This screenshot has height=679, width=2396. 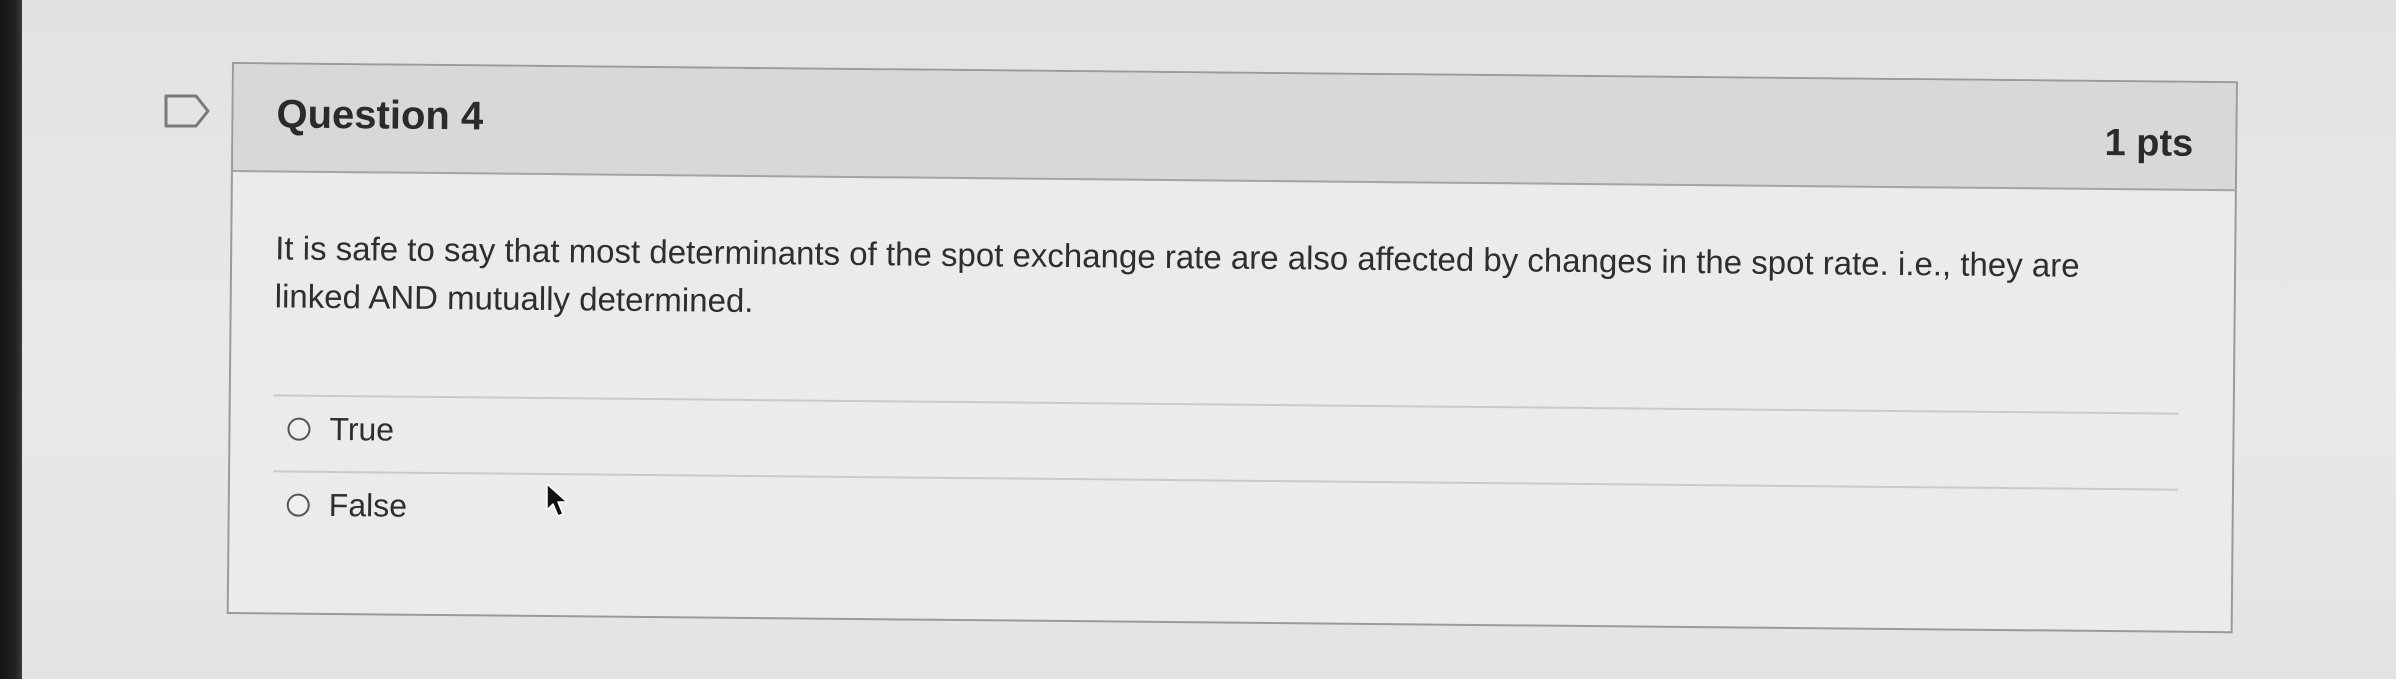 I want to click on flag-question-icon, so click(x=187, y=111).